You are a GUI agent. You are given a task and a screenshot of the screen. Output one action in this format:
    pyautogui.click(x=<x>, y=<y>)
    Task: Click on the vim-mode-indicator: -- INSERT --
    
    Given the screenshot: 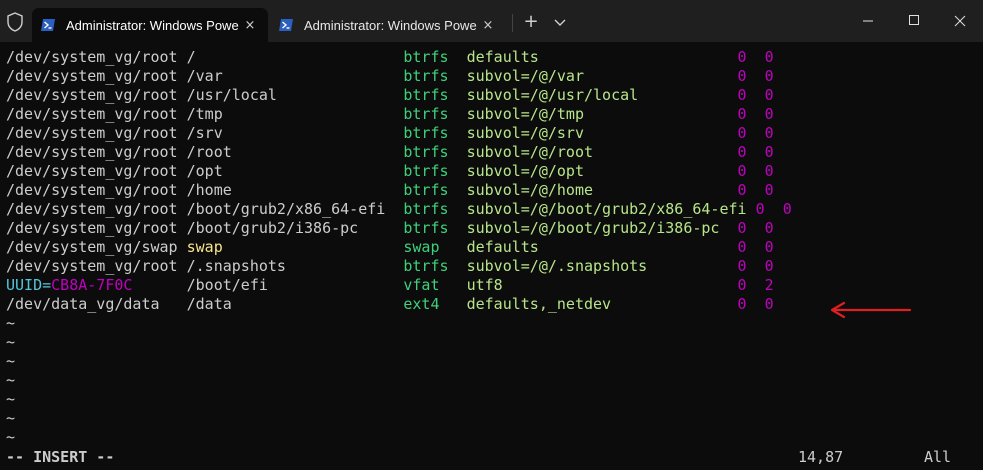 What is the action you would take?
    pyautogui.click(x=60, y=457)
    